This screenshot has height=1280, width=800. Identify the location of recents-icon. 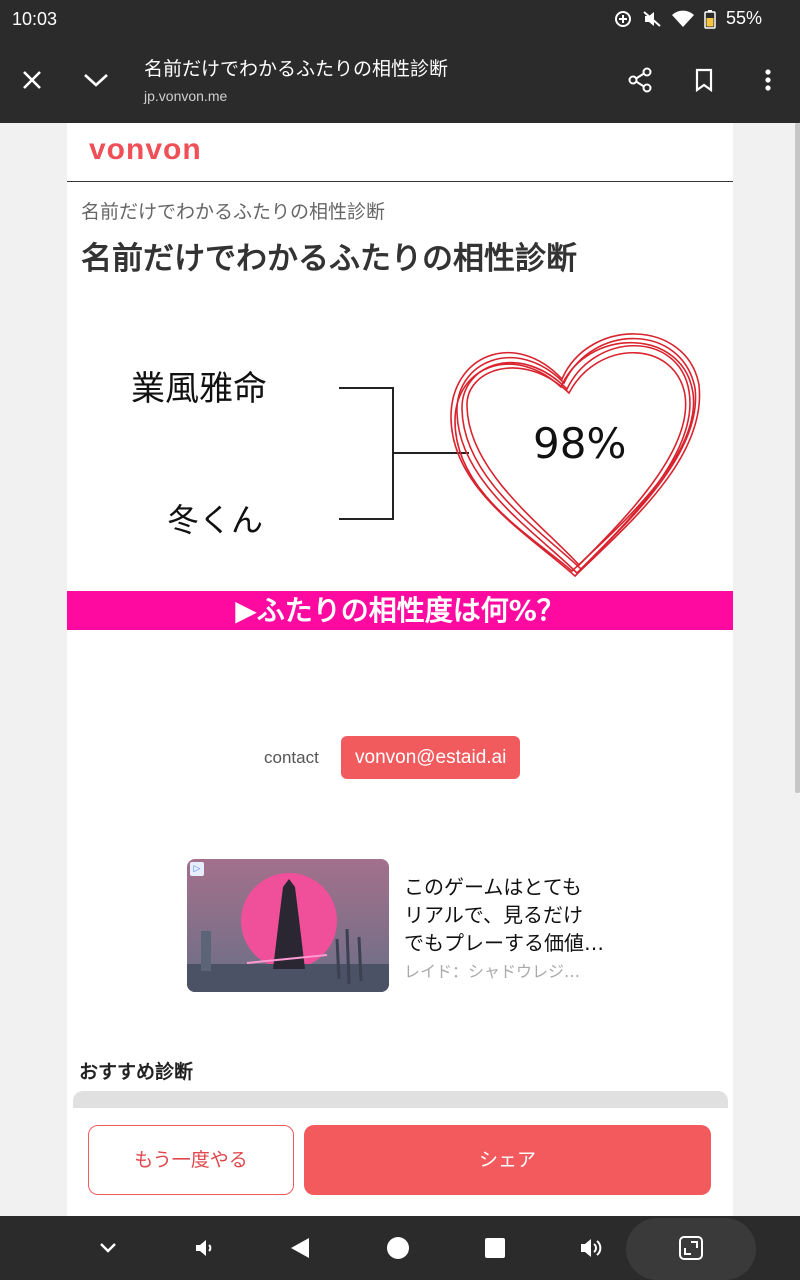
(495, 1248).